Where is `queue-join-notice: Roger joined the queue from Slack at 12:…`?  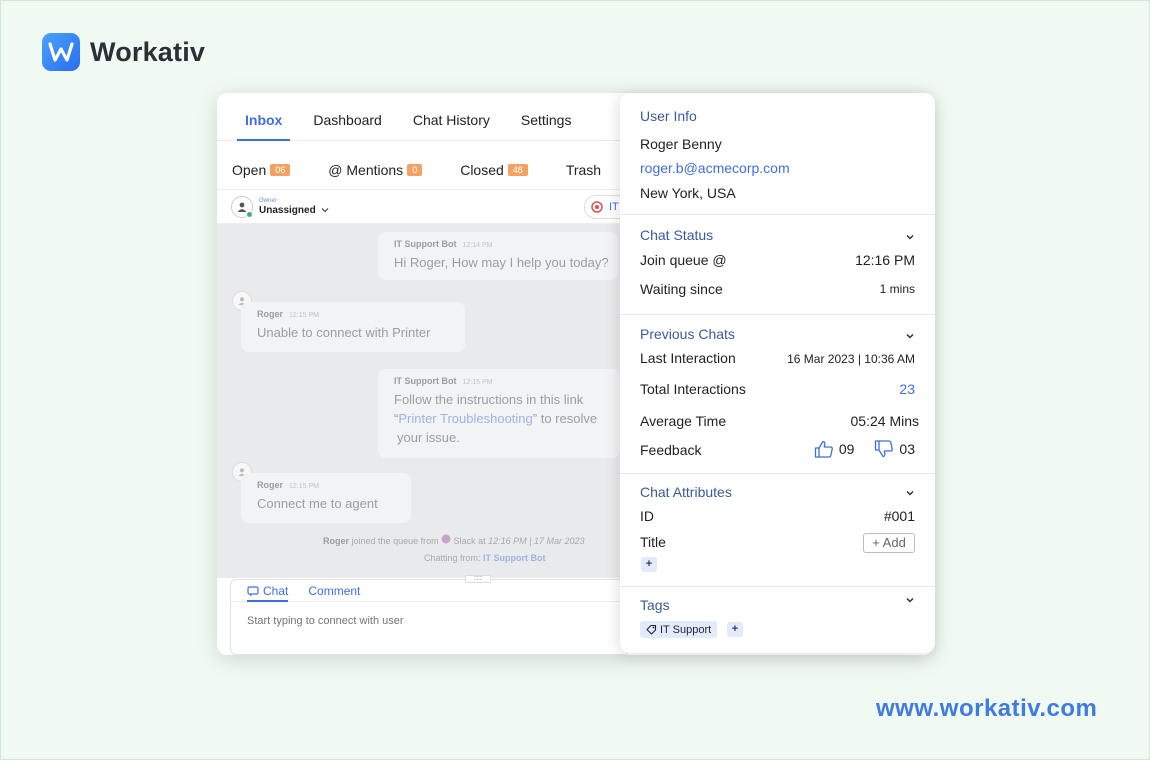
queue-join-notice: Roger joined the queue from Slack at 12:… is located at coordinates (454, 540).